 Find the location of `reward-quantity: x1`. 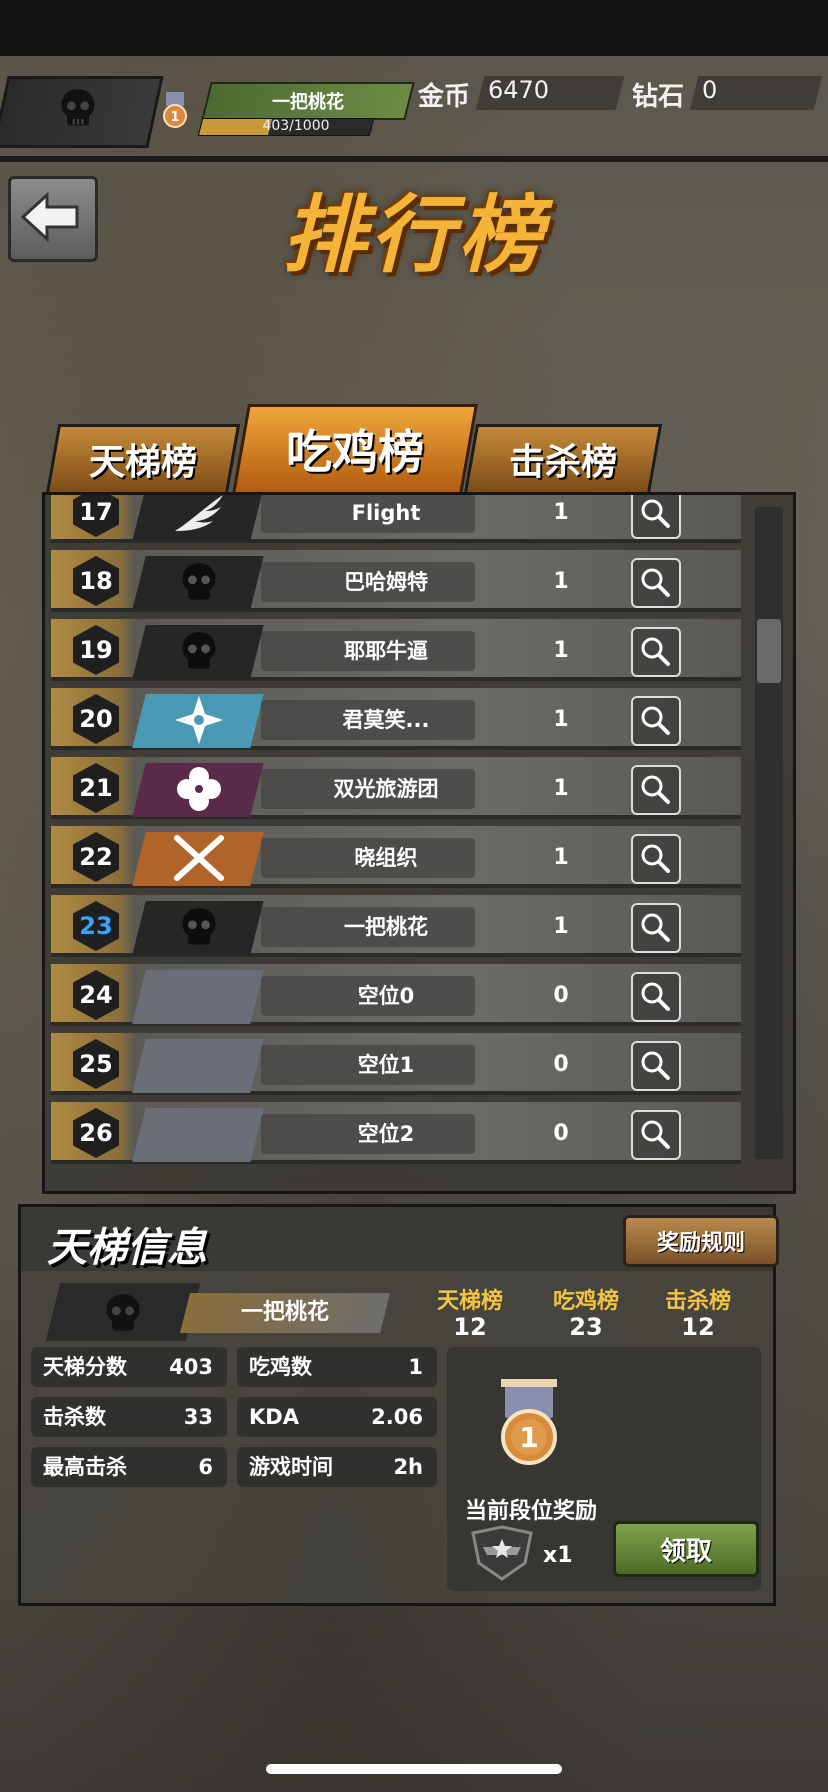

reward-quantity: x1 is located at coordinates (558, 1555).